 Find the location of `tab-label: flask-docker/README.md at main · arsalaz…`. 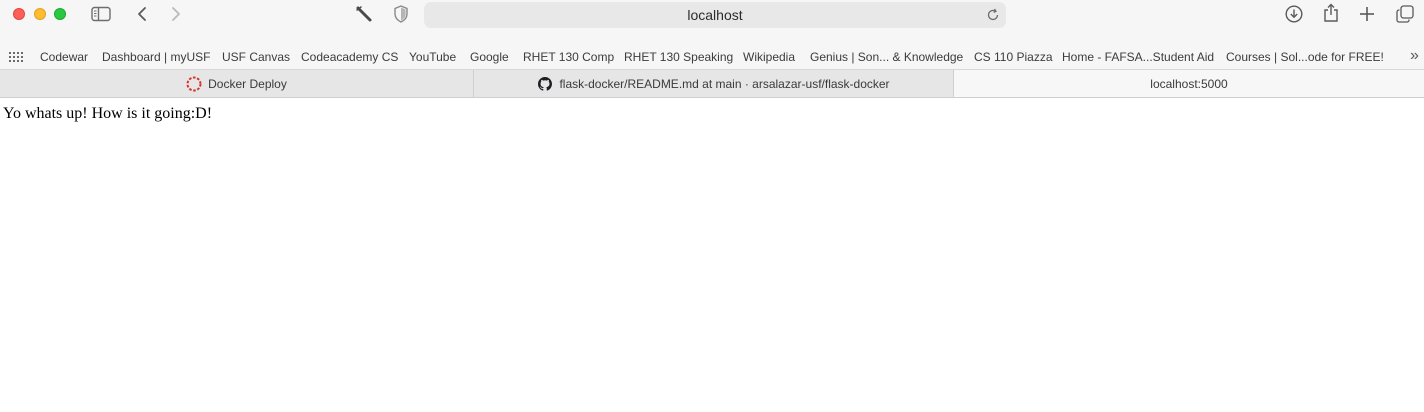

tab-label: flask-docker/README.md at main · arsalaz… is located at coordinates (724, 83).